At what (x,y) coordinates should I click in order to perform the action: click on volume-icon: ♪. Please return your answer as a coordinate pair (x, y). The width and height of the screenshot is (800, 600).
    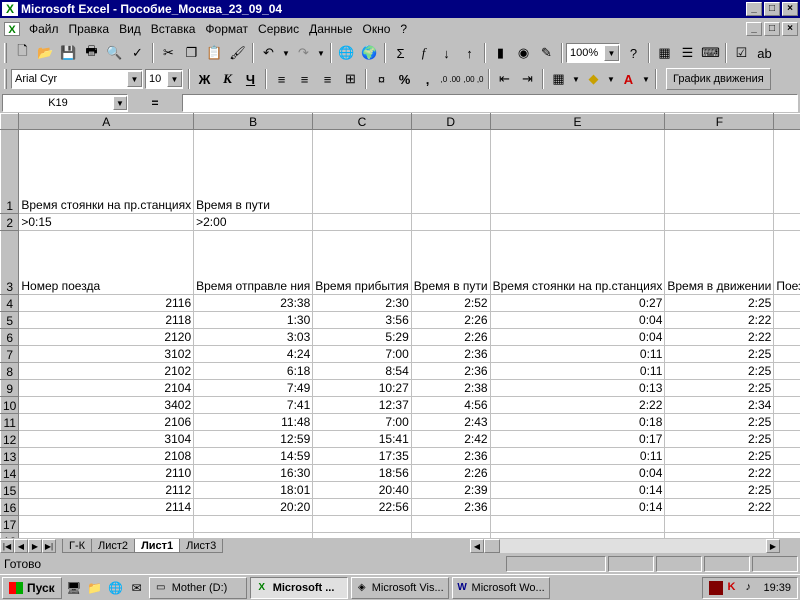
    Looking at the image, I should click on (752, 588).